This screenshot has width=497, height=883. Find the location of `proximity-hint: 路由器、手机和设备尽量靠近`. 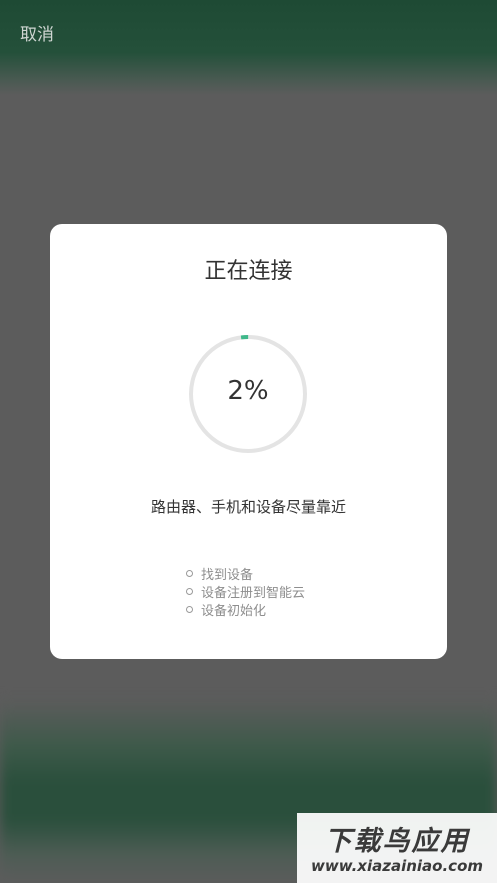

proximity-hint: 路由器、手机和设备尽量靠近 is located at coordinates (248, 507).